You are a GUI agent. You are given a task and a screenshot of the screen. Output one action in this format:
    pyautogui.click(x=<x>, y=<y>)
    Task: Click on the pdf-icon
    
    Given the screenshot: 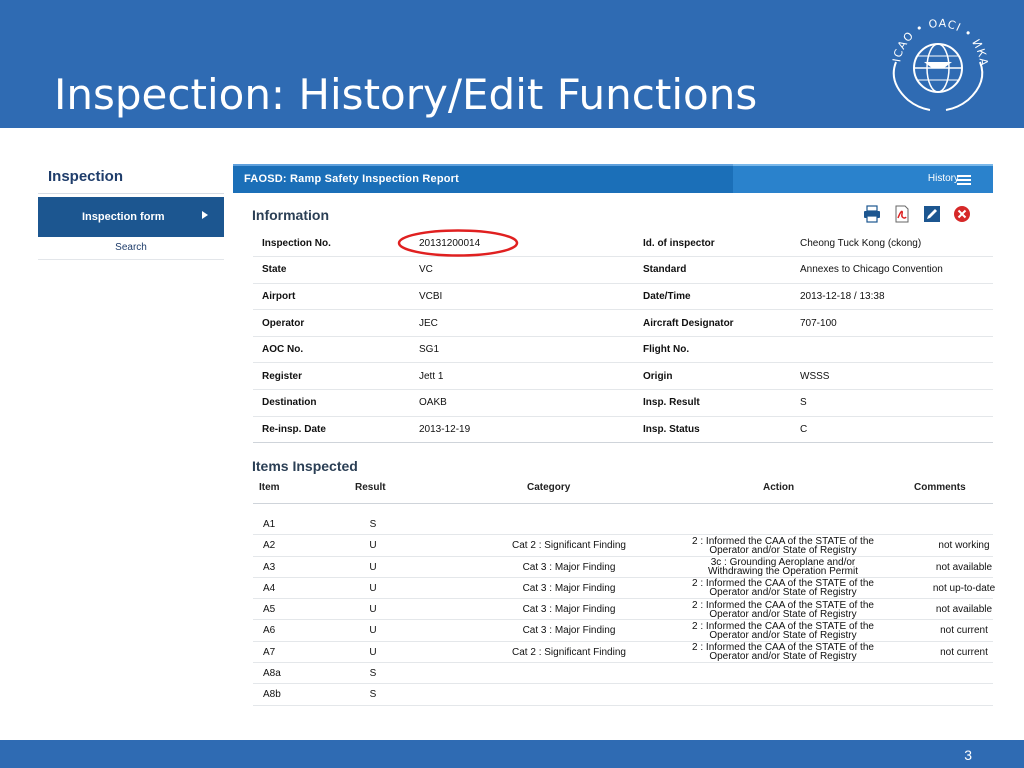 What is the action you would take?
    pyautogui.click(x=902, y=214)
    